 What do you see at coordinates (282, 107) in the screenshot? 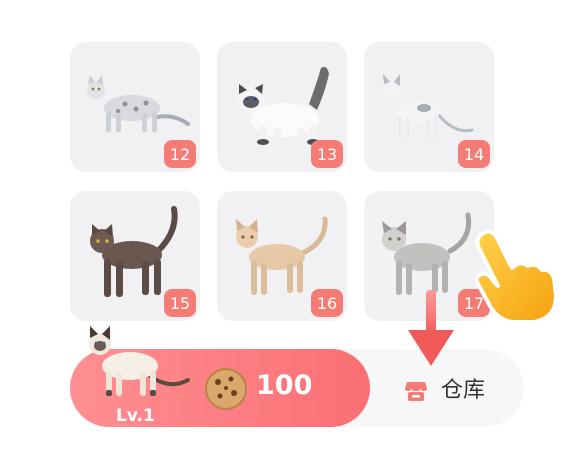
I see `cat-card-13: 13` at bounding box center [282, 107].